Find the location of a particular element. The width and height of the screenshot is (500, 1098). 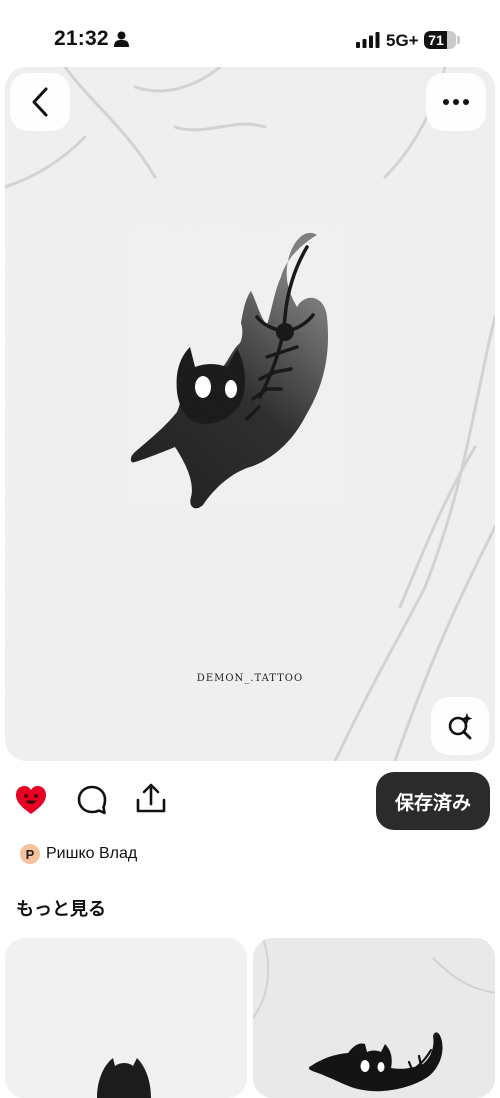

network-type: 5G+ is located at coordinates (402, 40).